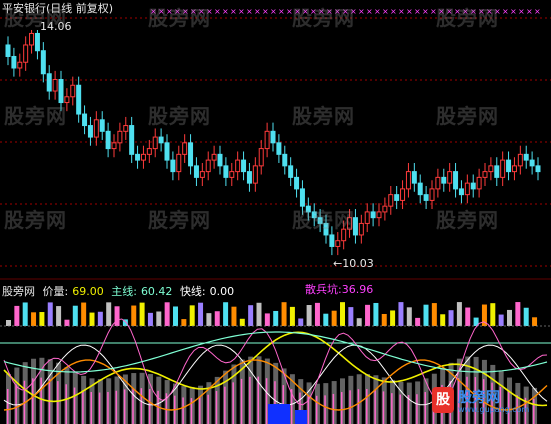 This screenshot has height=424, width=551. I want to click on indicator-name: 股旁网, so click(18, 291).